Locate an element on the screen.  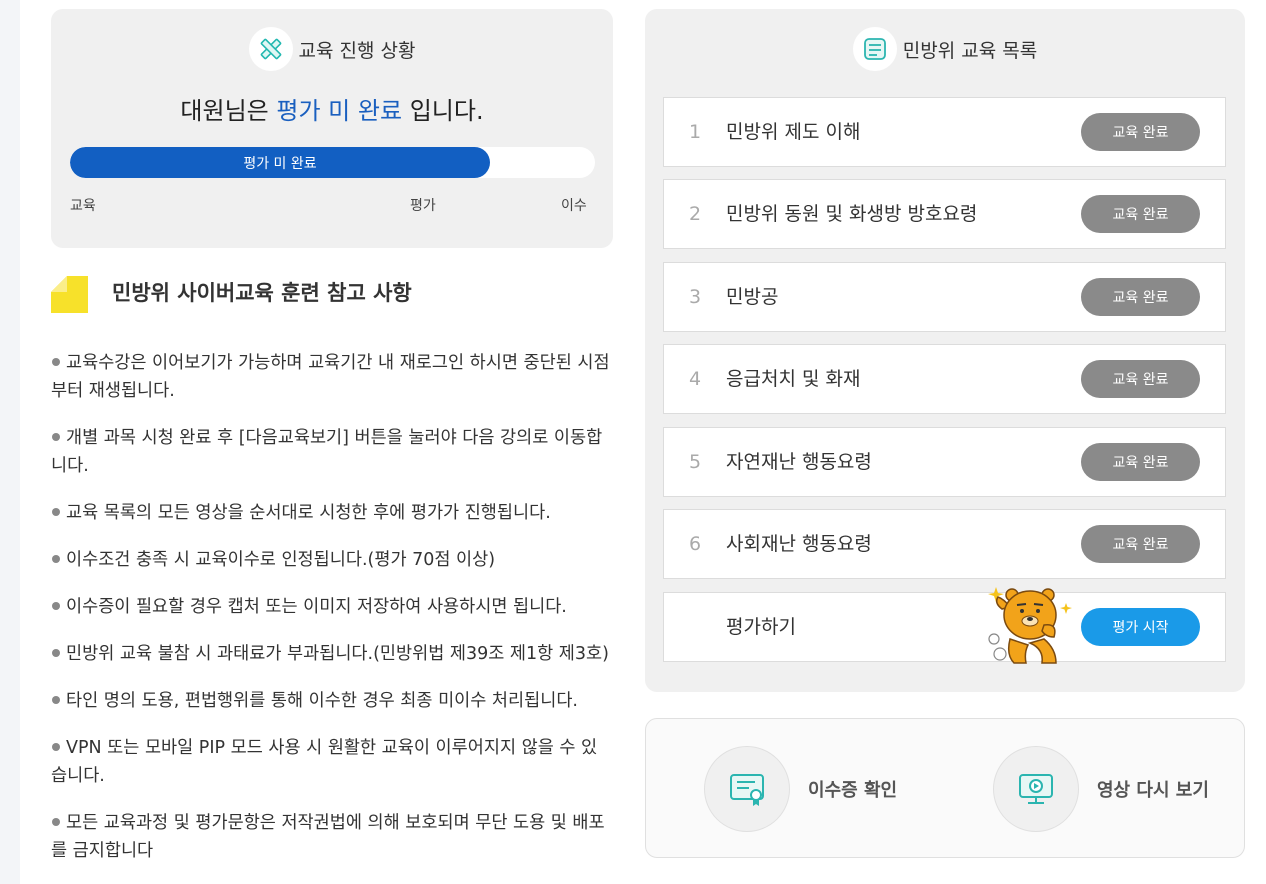
replay-action: 영상 다시 보기 is located at coordinates (1101, 789).